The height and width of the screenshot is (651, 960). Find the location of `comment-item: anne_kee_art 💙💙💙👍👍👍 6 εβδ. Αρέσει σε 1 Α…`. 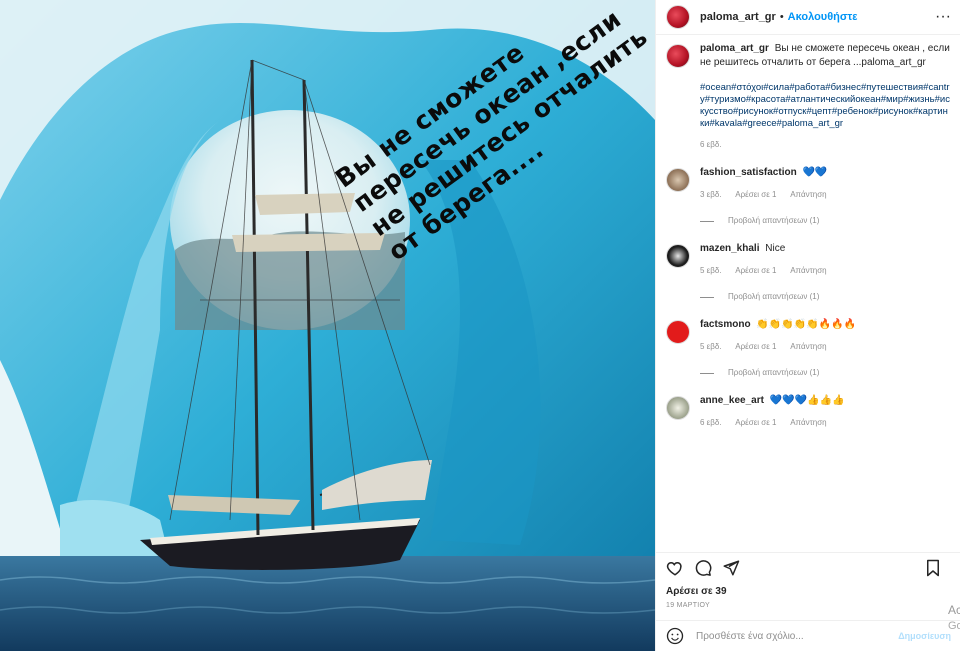

comment-item: anne_kee_art 💙💙💙👍👍👍 6 εβδ. Αρέσει σε 1 Α… is located at coordinates (808, 412).